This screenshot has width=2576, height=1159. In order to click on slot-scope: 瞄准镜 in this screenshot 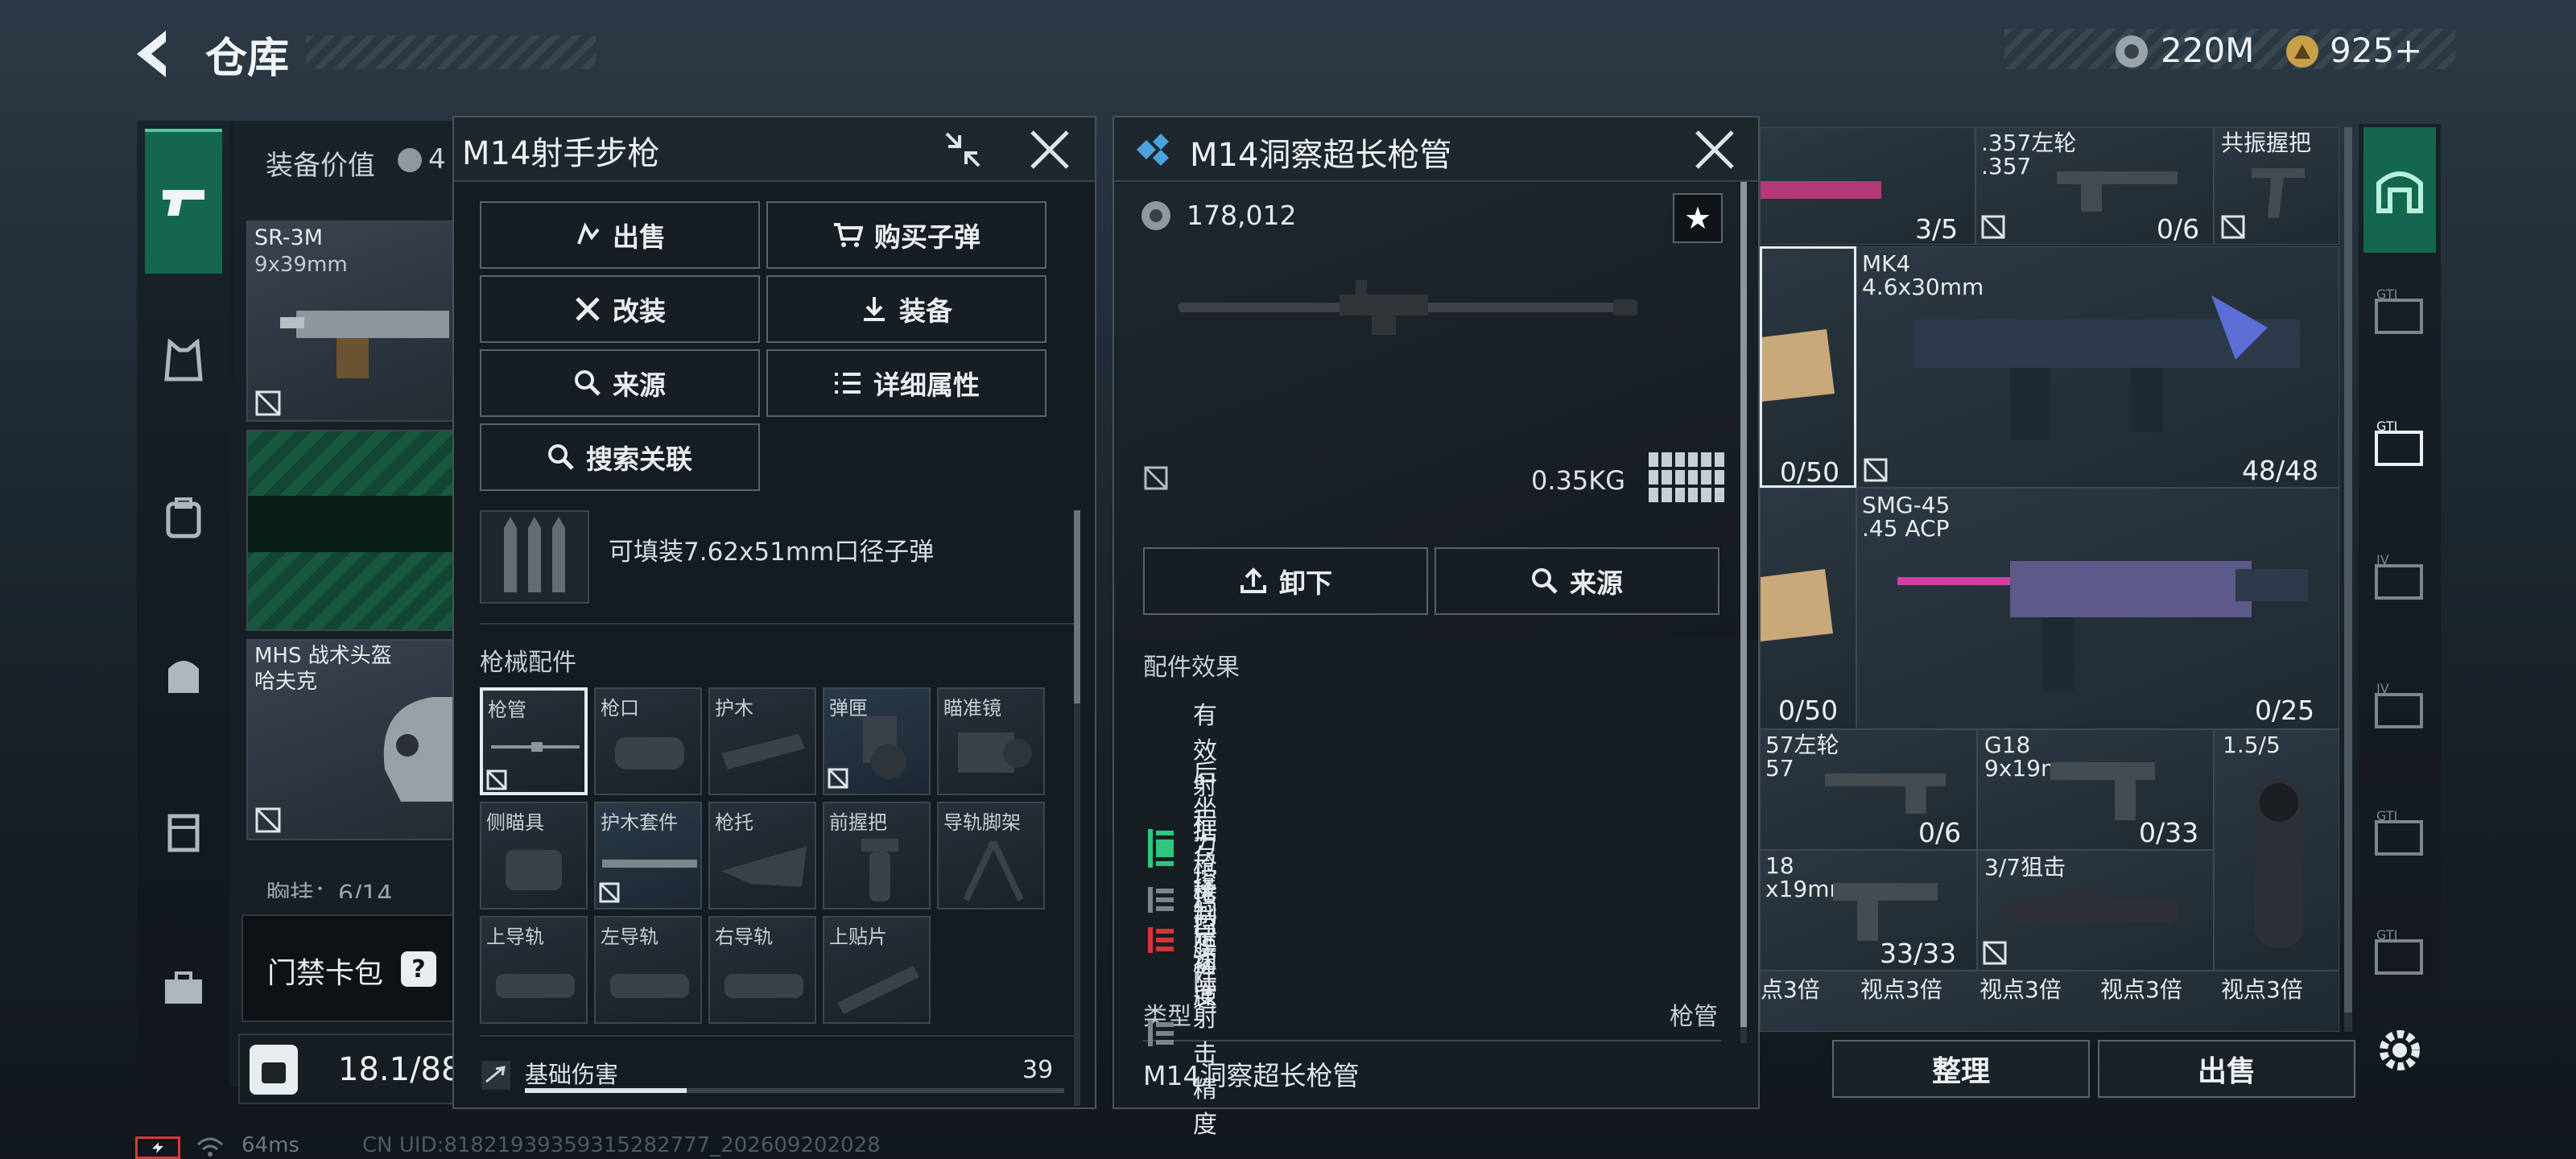, I will do `click(991, 741)`.